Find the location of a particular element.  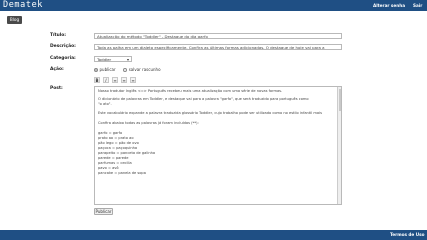

blog-tab: Blog is located at coordinates (14, 20).